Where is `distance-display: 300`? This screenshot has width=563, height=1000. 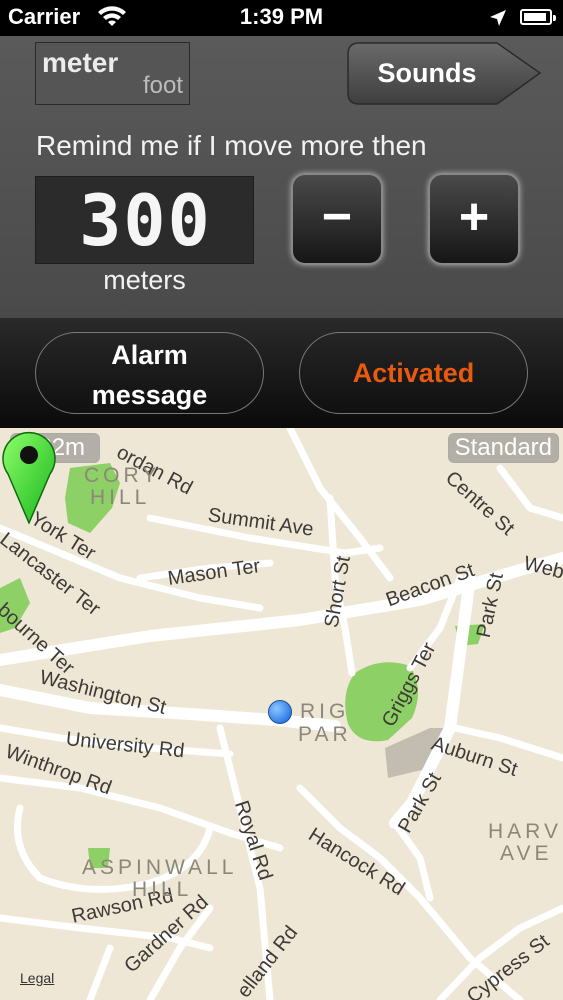 distance-display: 300 is located at coordinates (144, 220).